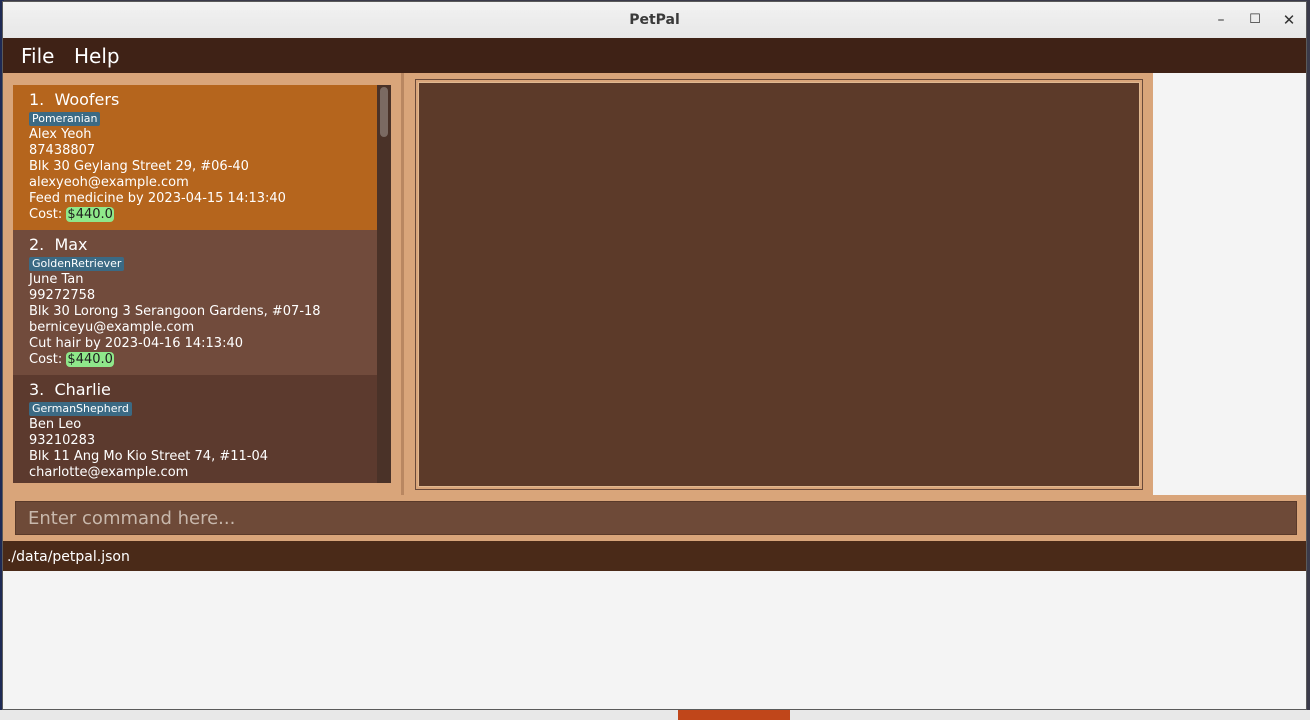  Describe the element at coordinates (1221, 20) in the screenshot. I see `minimize-icon: –` at that location.